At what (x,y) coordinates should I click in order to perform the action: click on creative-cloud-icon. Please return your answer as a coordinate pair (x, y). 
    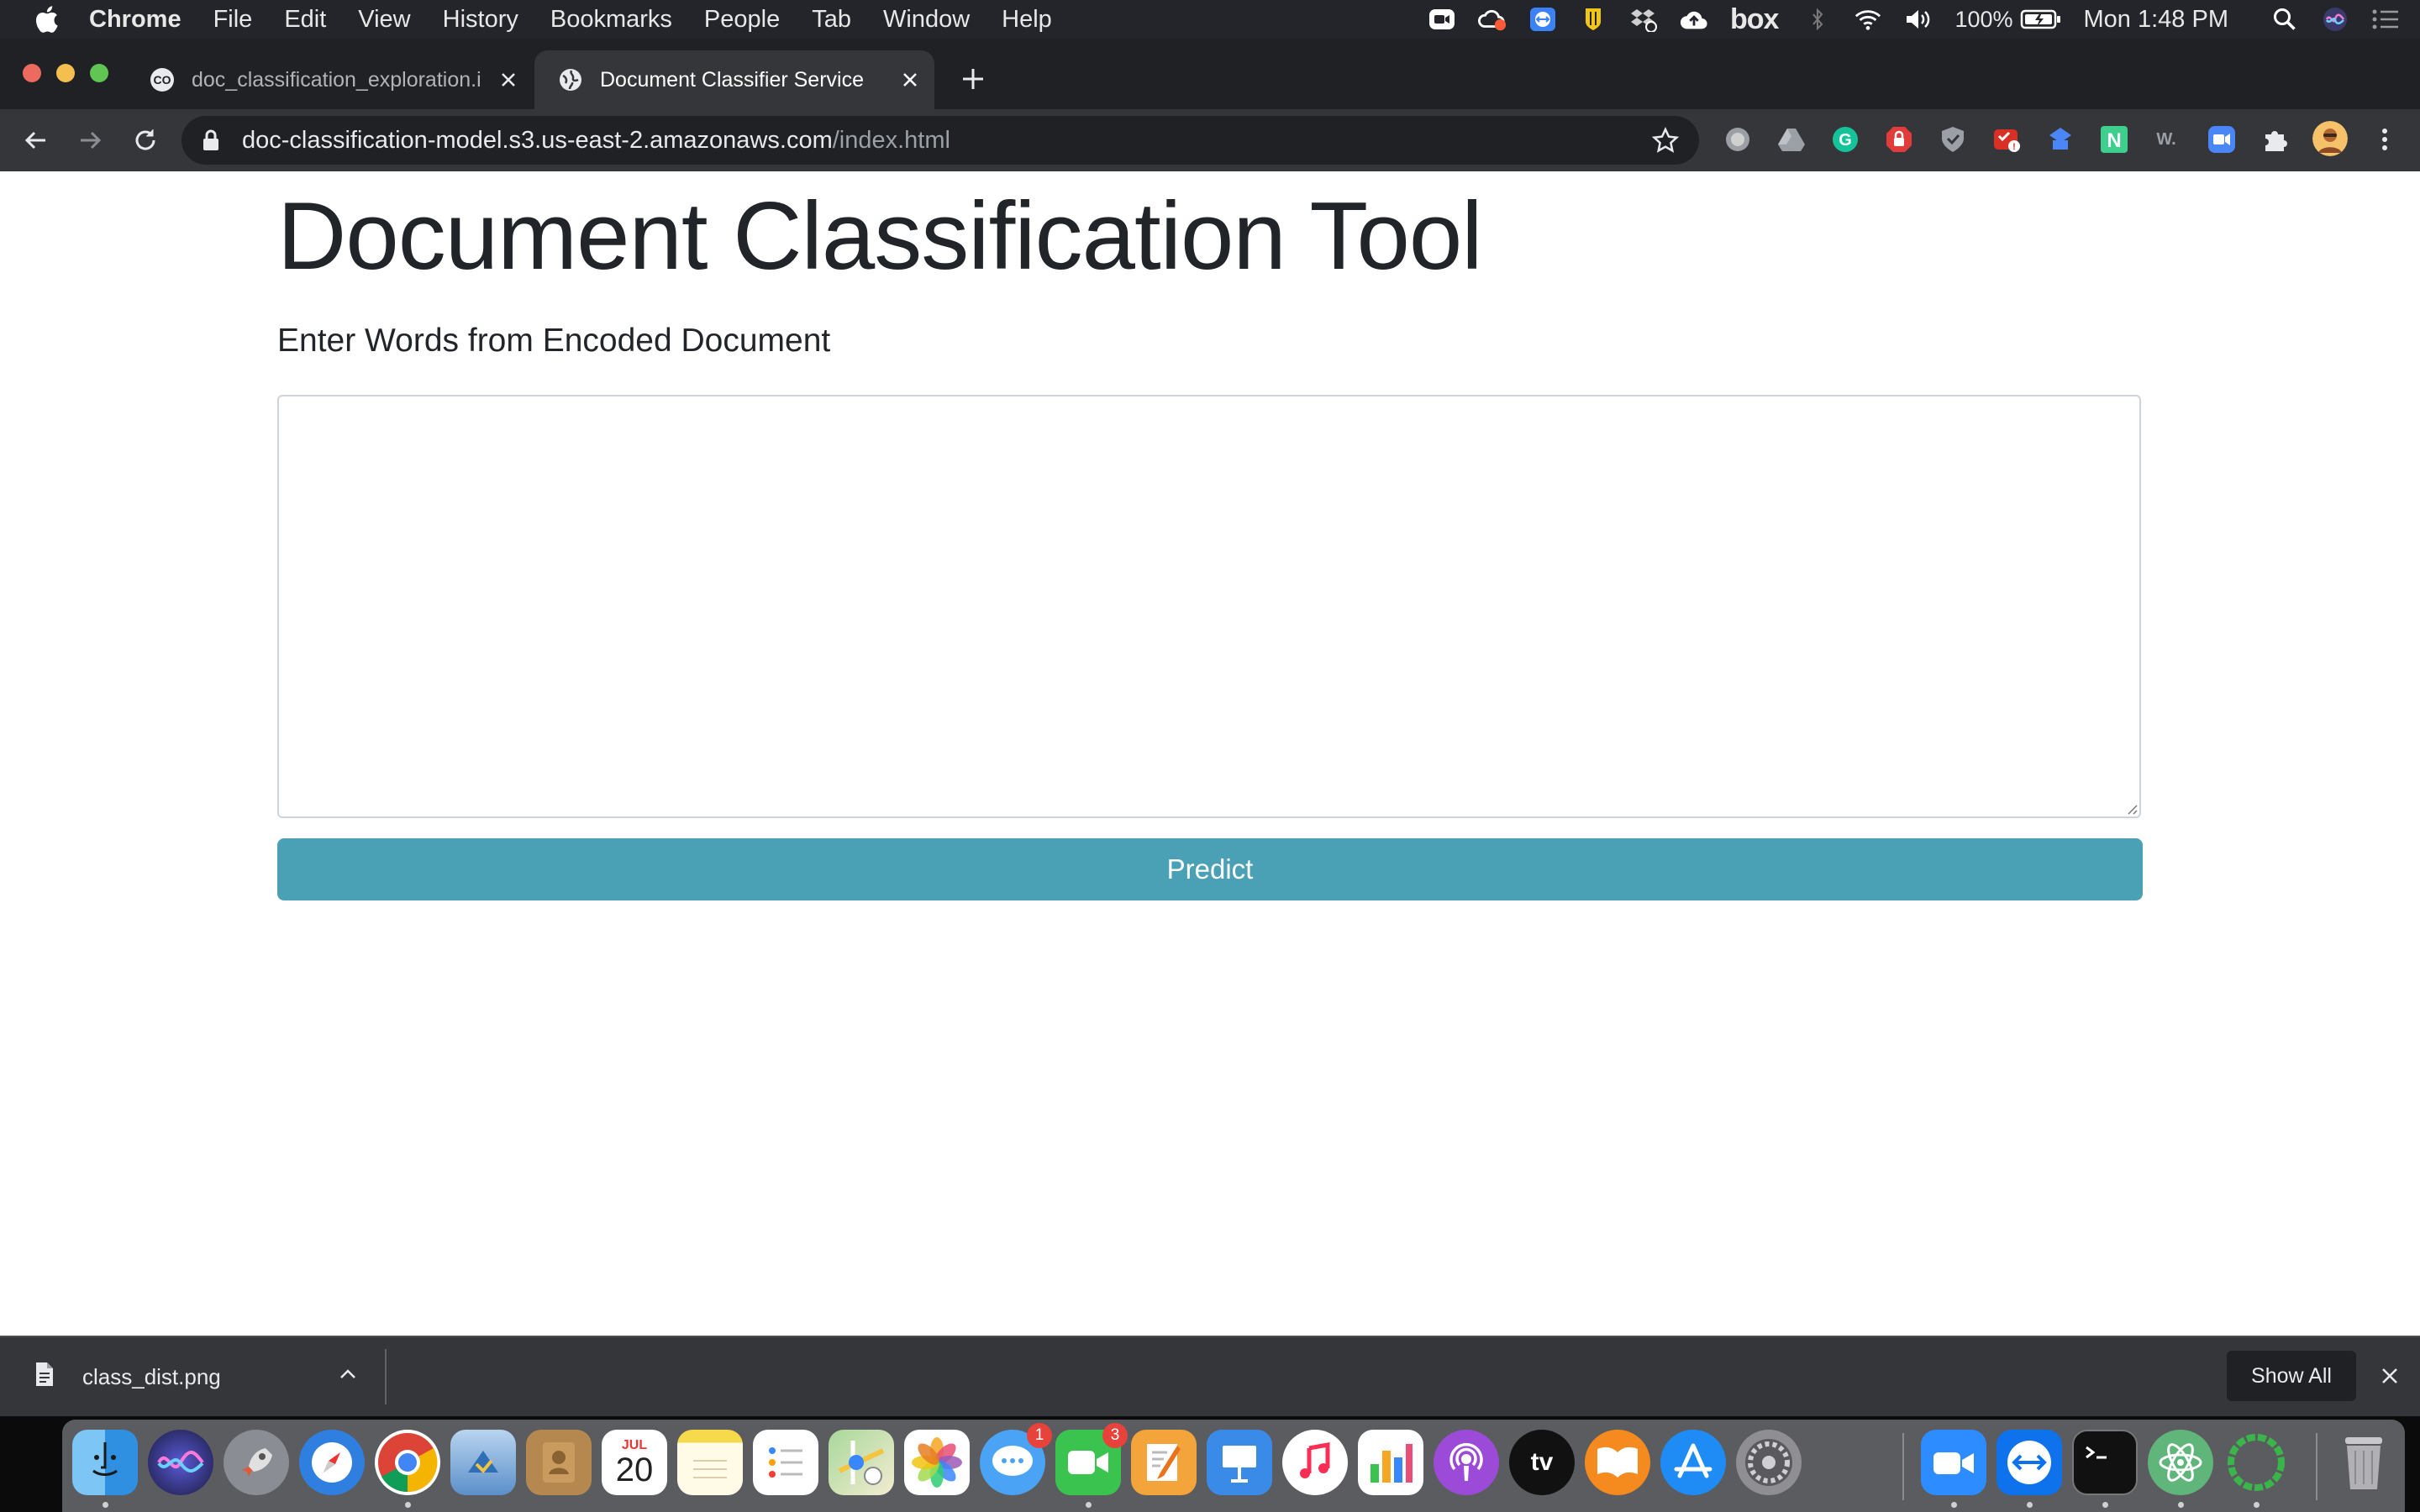
    Looking at the image, I should click on (1493, 19).